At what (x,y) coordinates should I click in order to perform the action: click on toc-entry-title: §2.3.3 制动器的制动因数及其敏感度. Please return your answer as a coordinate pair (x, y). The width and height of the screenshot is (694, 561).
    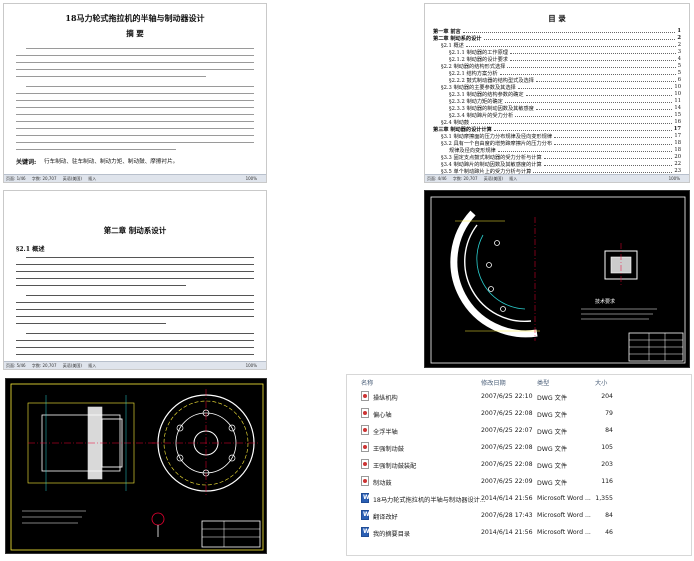
    Looking at the image, I should click on (491, 108).